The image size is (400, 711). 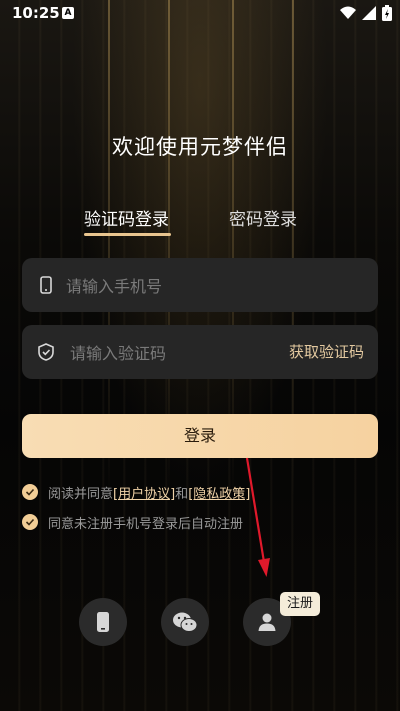 I want to click on code-field: 获取验证码, so click(x=200, y=353).